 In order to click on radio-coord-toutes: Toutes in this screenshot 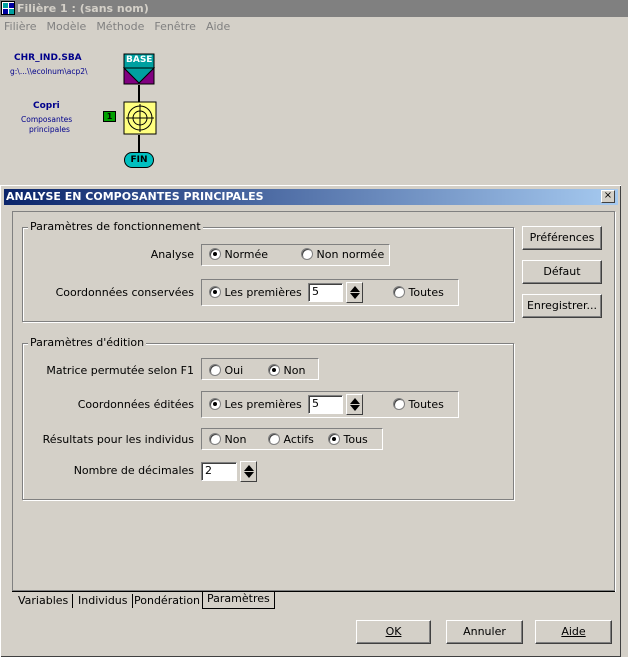, I will do `click(418, 292)`.